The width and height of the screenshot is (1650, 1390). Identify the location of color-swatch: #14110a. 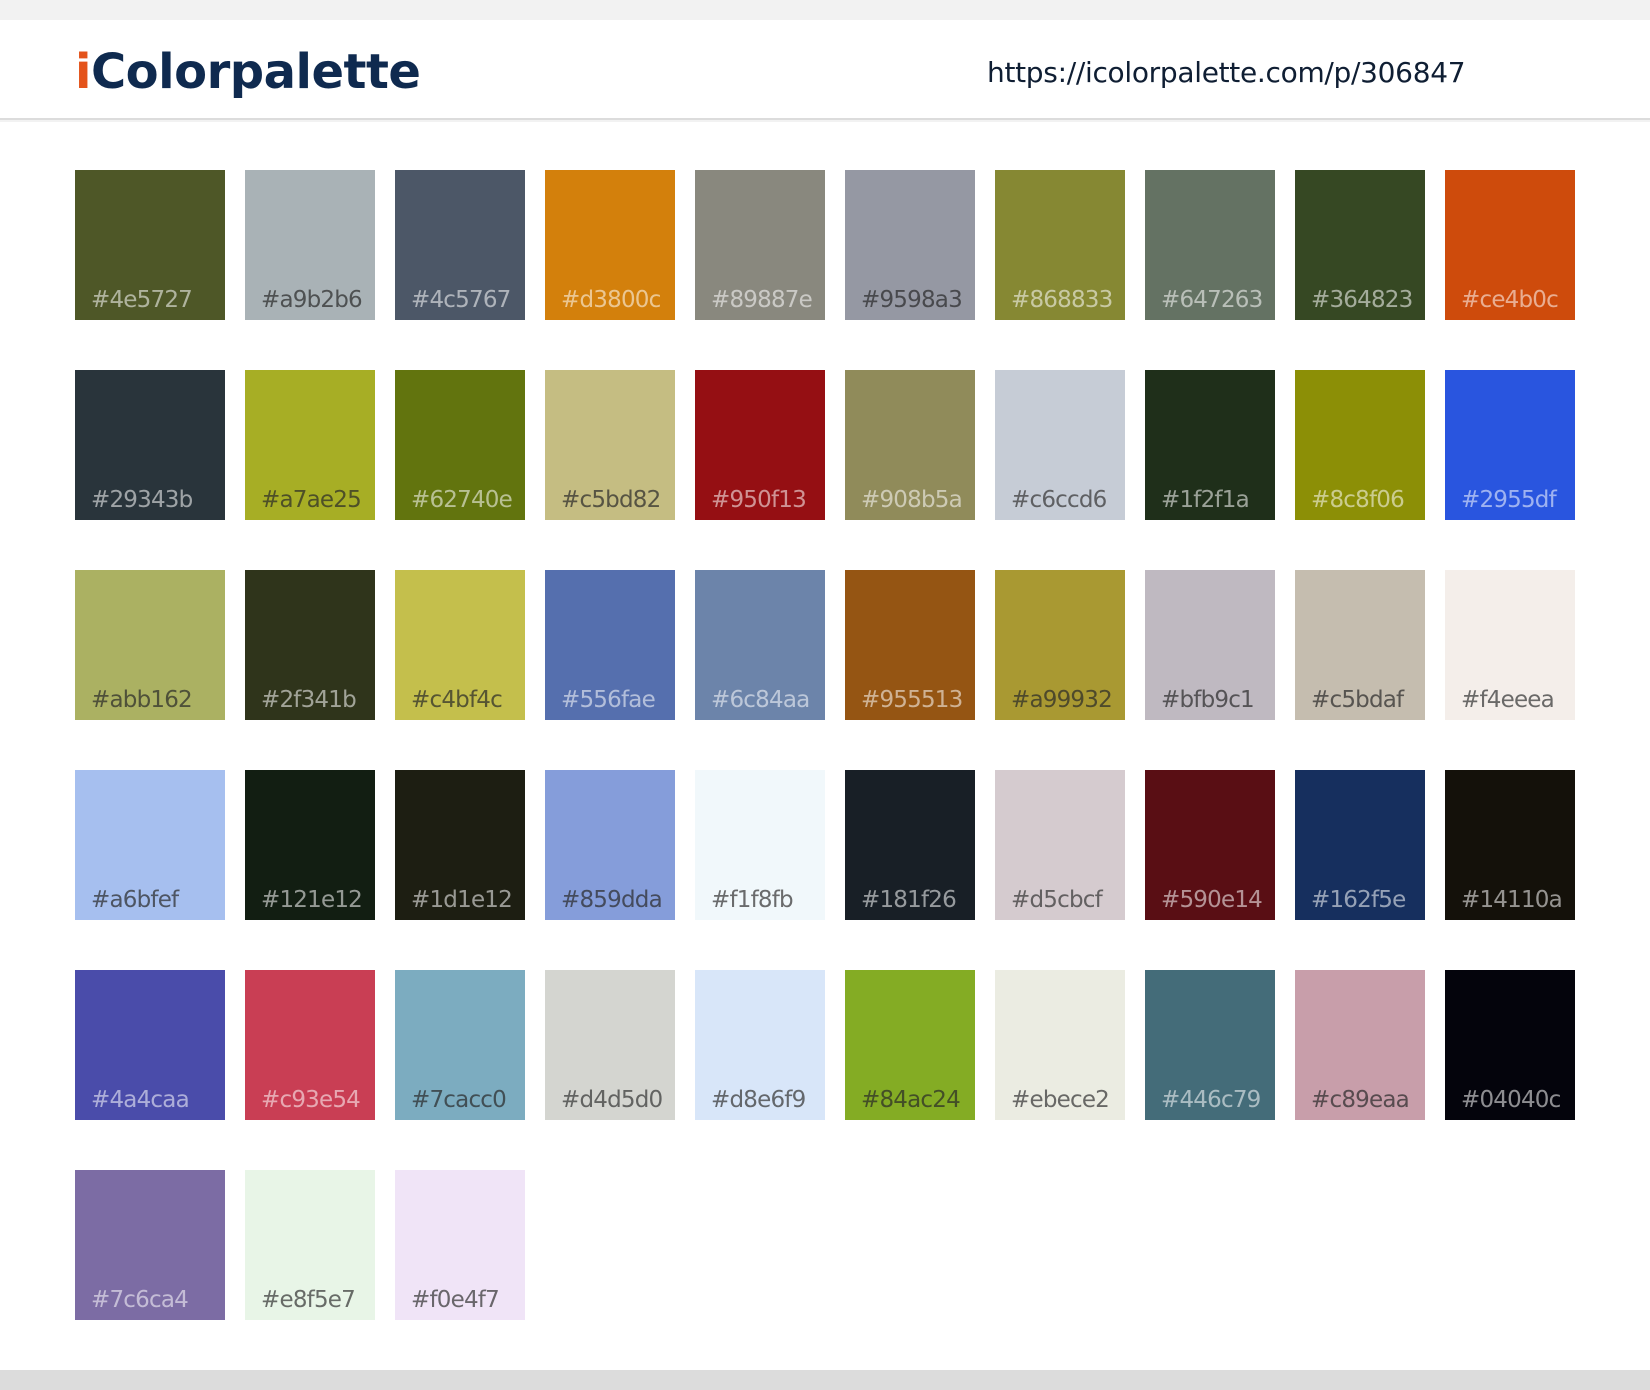
(1510, 845).